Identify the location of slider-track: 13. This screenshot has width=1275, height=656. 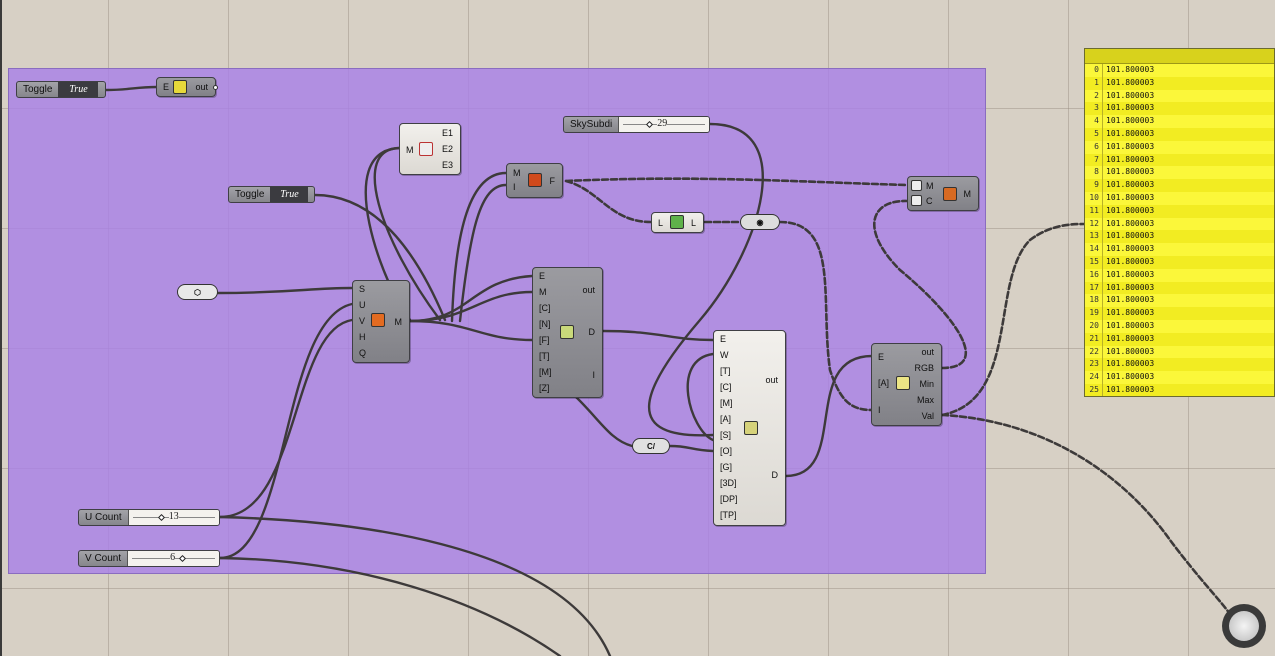
(173, 517).